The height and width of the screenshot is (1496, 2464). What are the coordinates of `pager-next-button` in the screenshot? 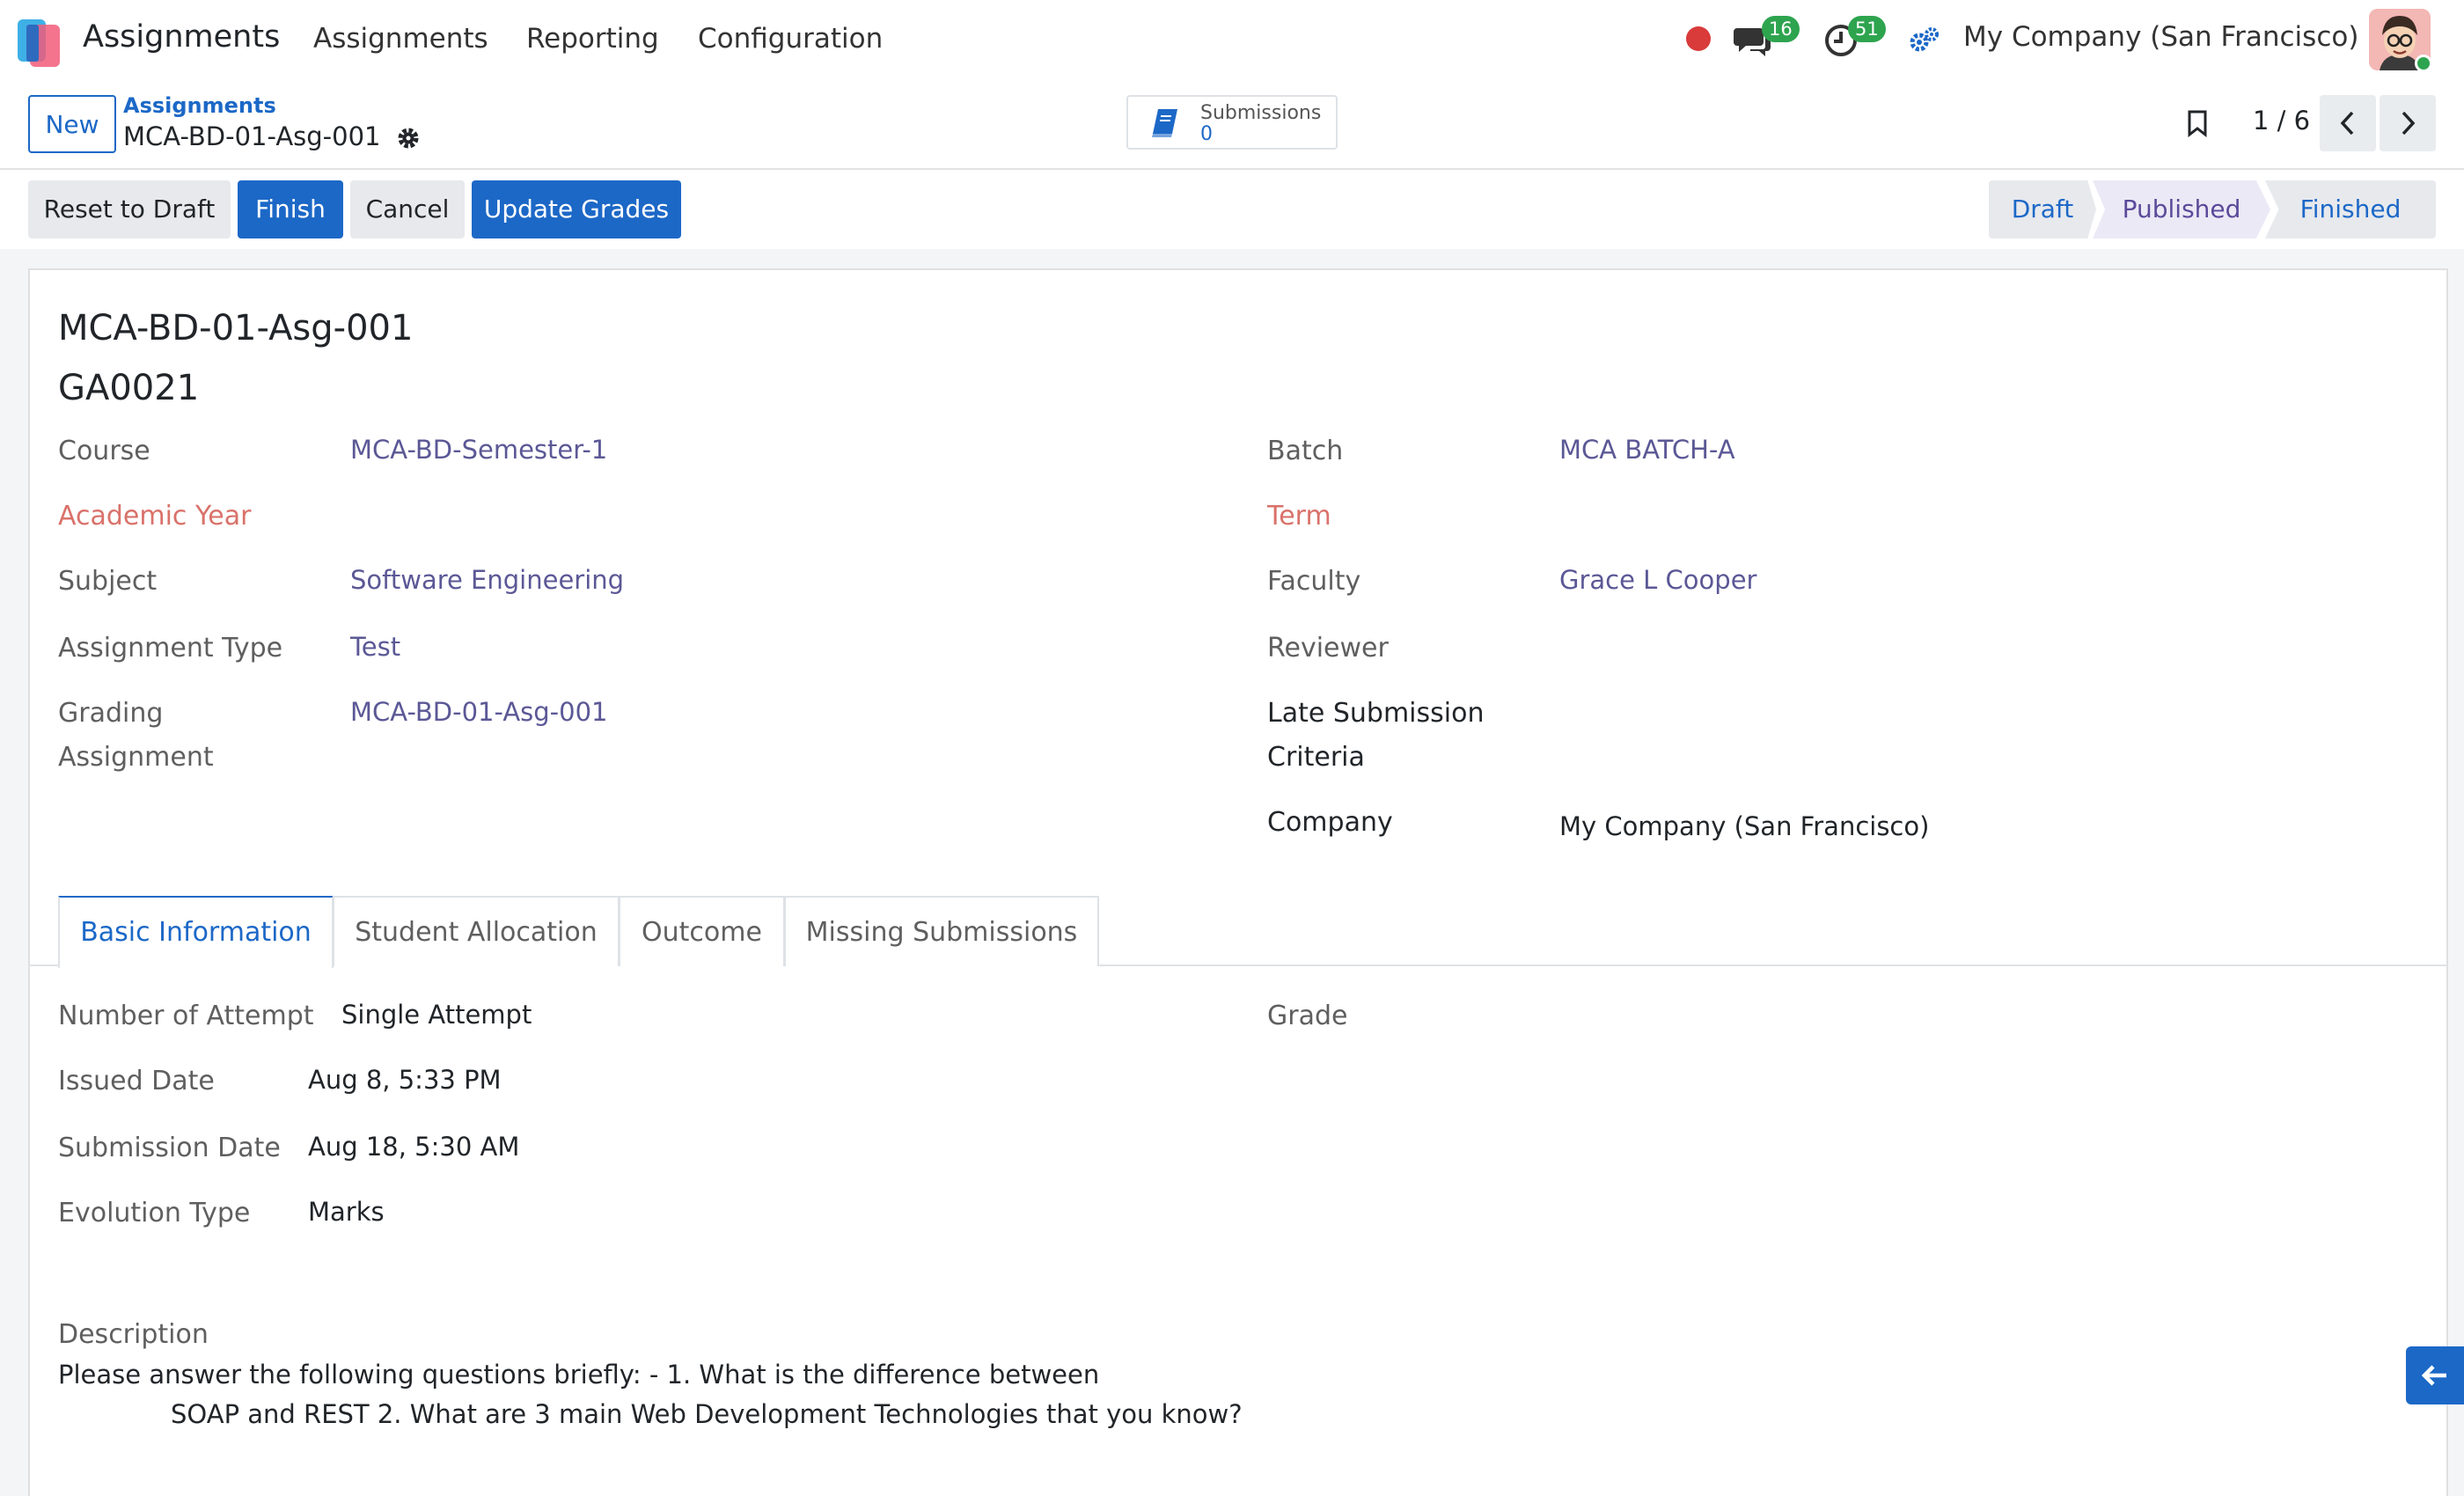 It's located at (2408, 123).